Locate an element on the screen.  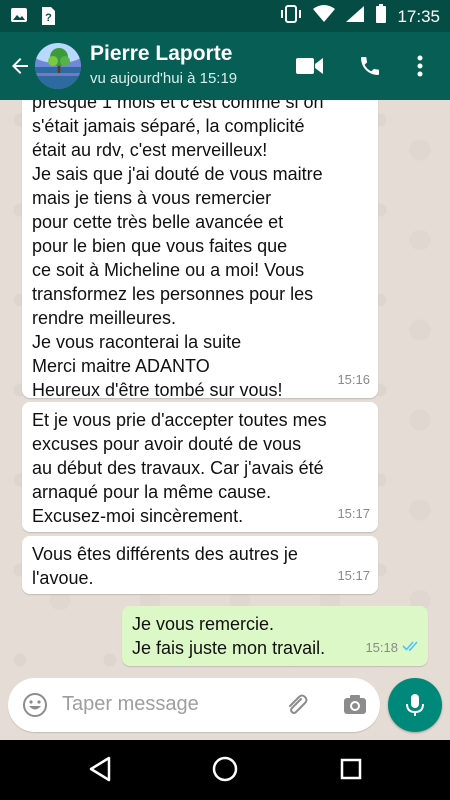
message-composer: Taper message is located at coordinates (194, 705).